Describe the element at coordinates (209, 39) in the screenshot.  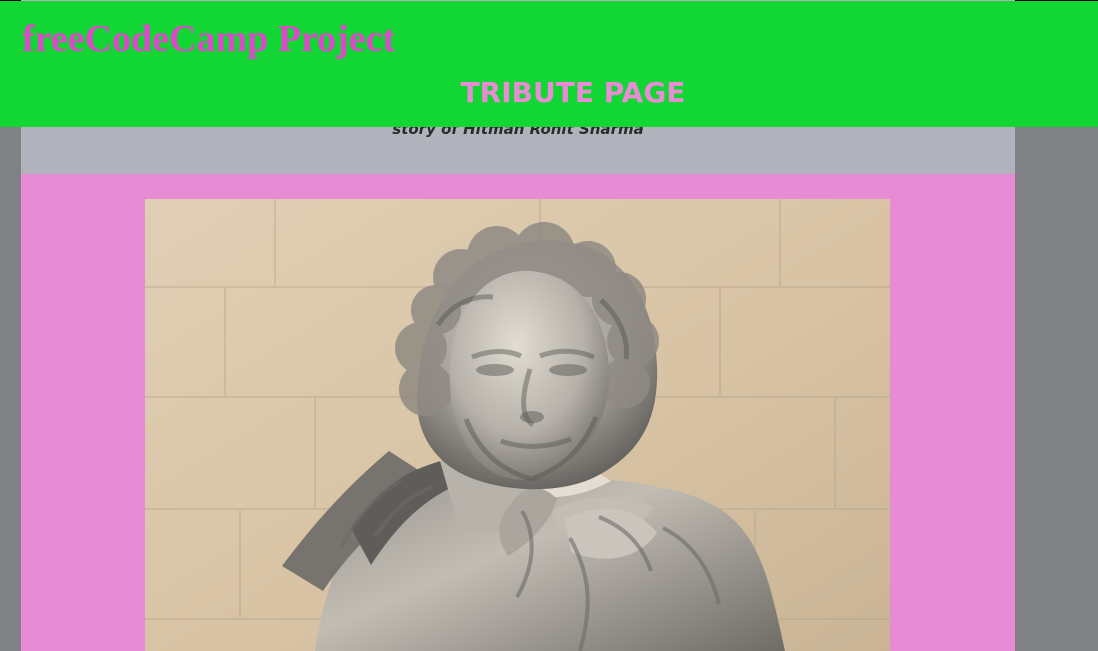
I see `project-brand: freeCodeCamp Project` at that location.